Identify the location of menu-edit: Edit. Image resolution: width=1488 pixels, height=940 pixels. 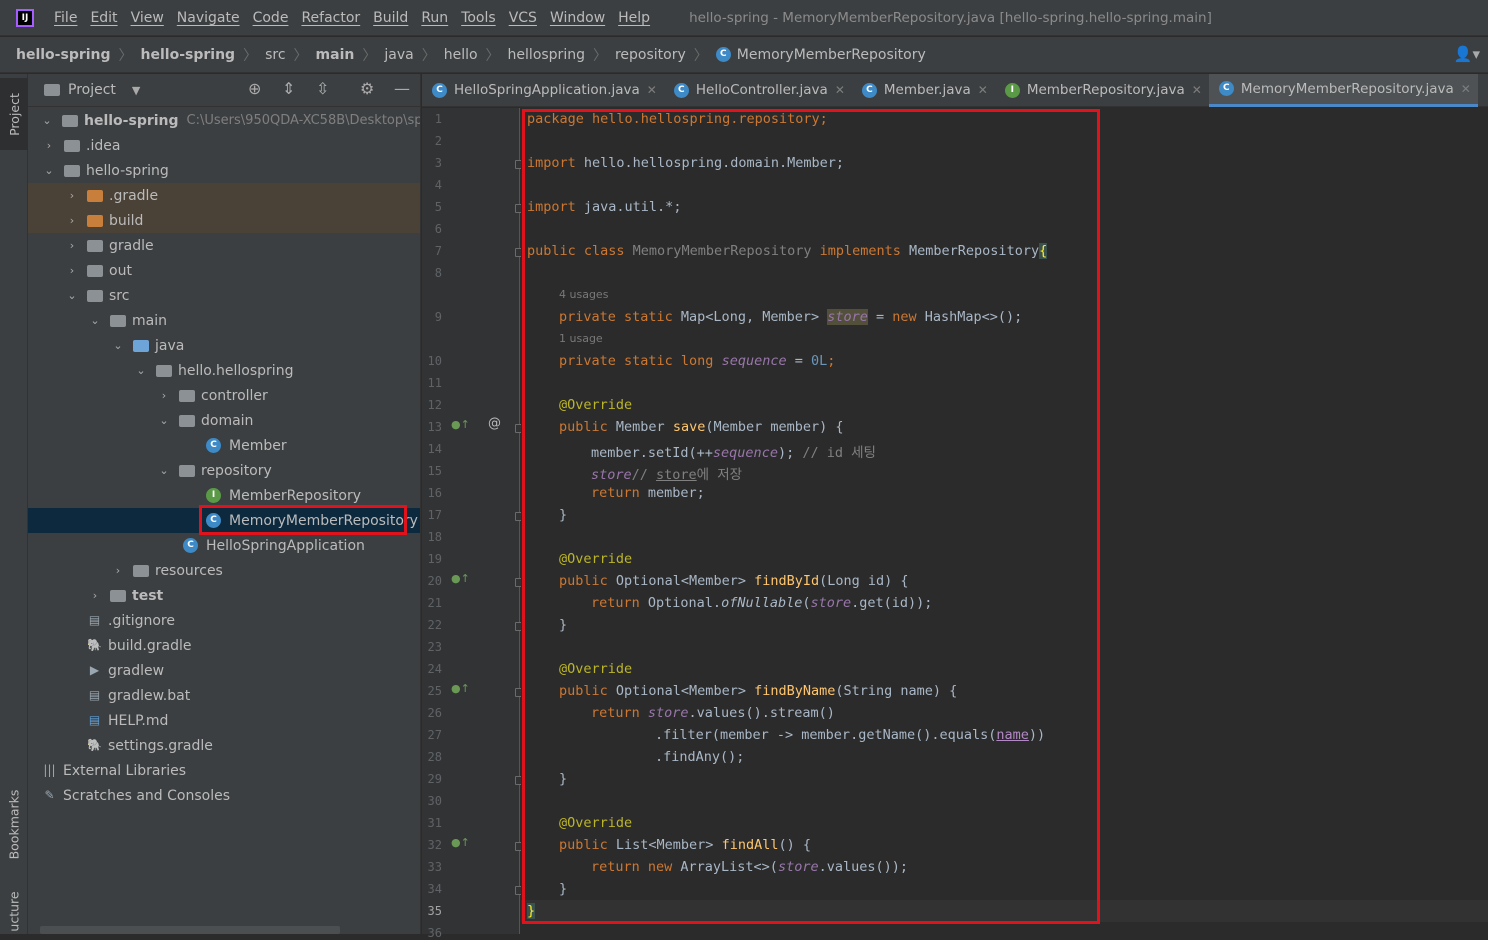
(103, 18).